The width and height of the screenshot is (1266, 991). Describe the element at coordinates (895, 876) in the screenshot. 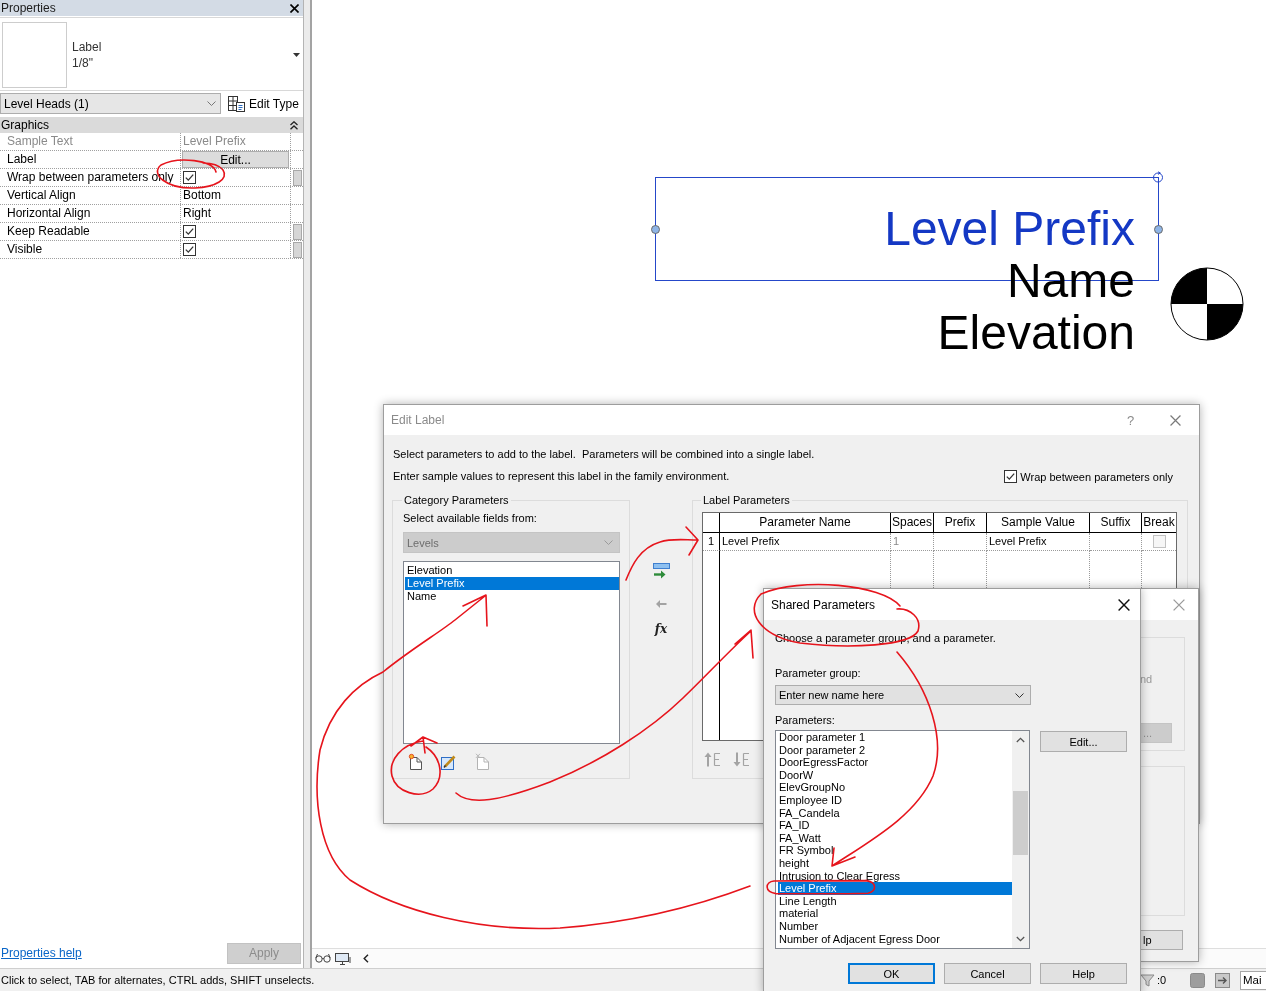

I see `list-item: Intrusion to Clear Egress` at that location.